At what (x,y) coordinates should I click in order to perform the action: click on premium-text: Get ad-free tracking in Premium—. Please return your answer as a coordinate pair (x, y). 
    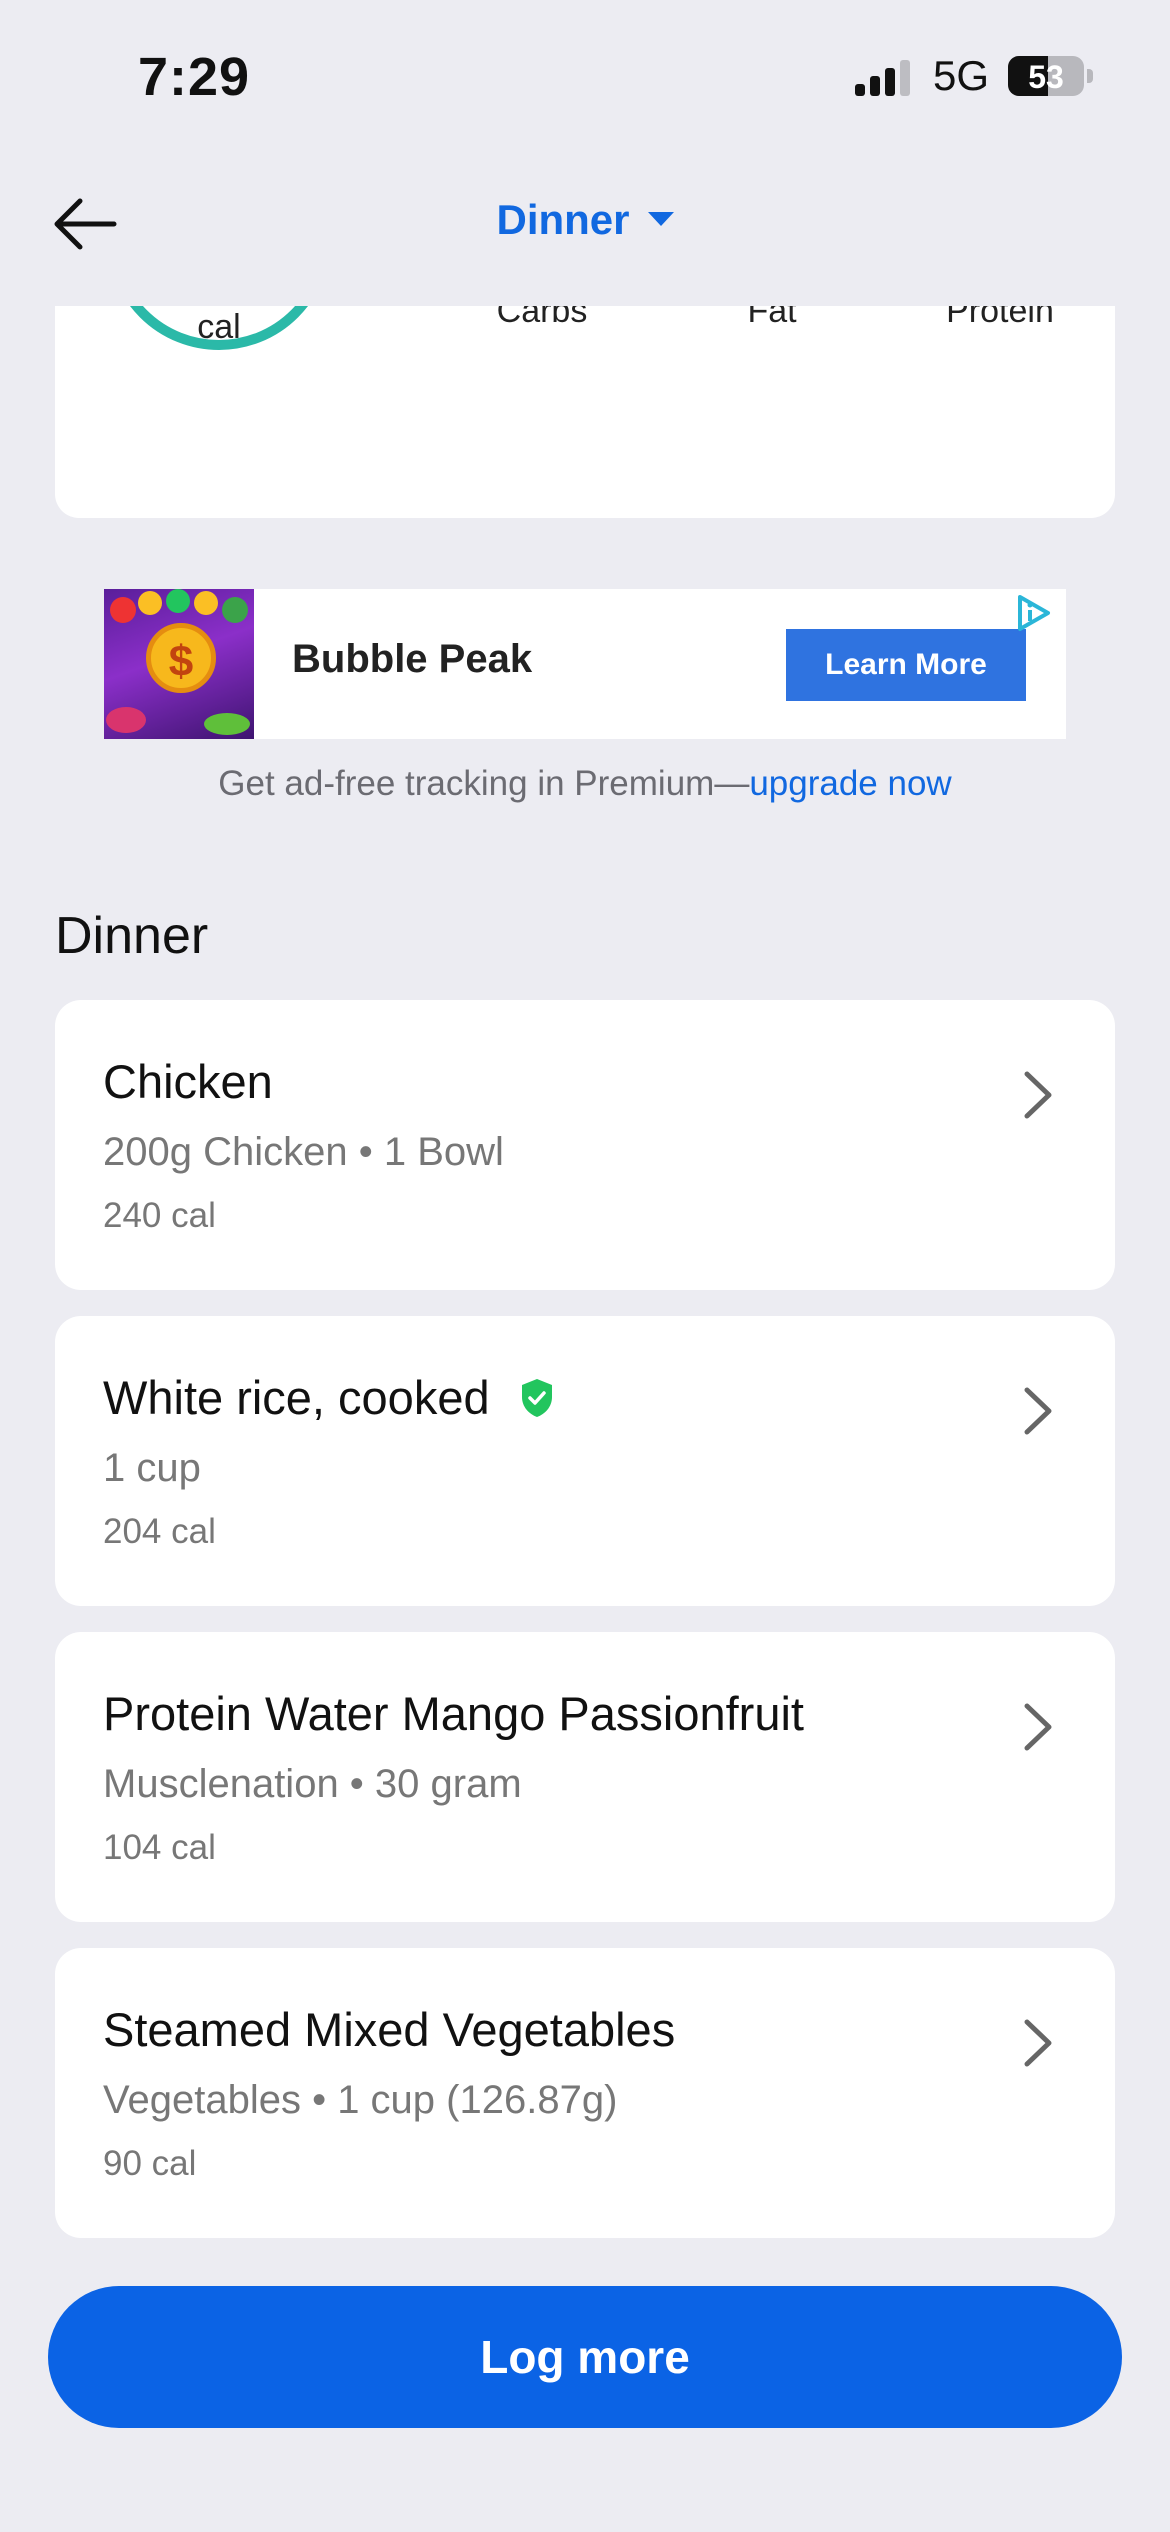
    Looking at the image, I should click on (484, 783).